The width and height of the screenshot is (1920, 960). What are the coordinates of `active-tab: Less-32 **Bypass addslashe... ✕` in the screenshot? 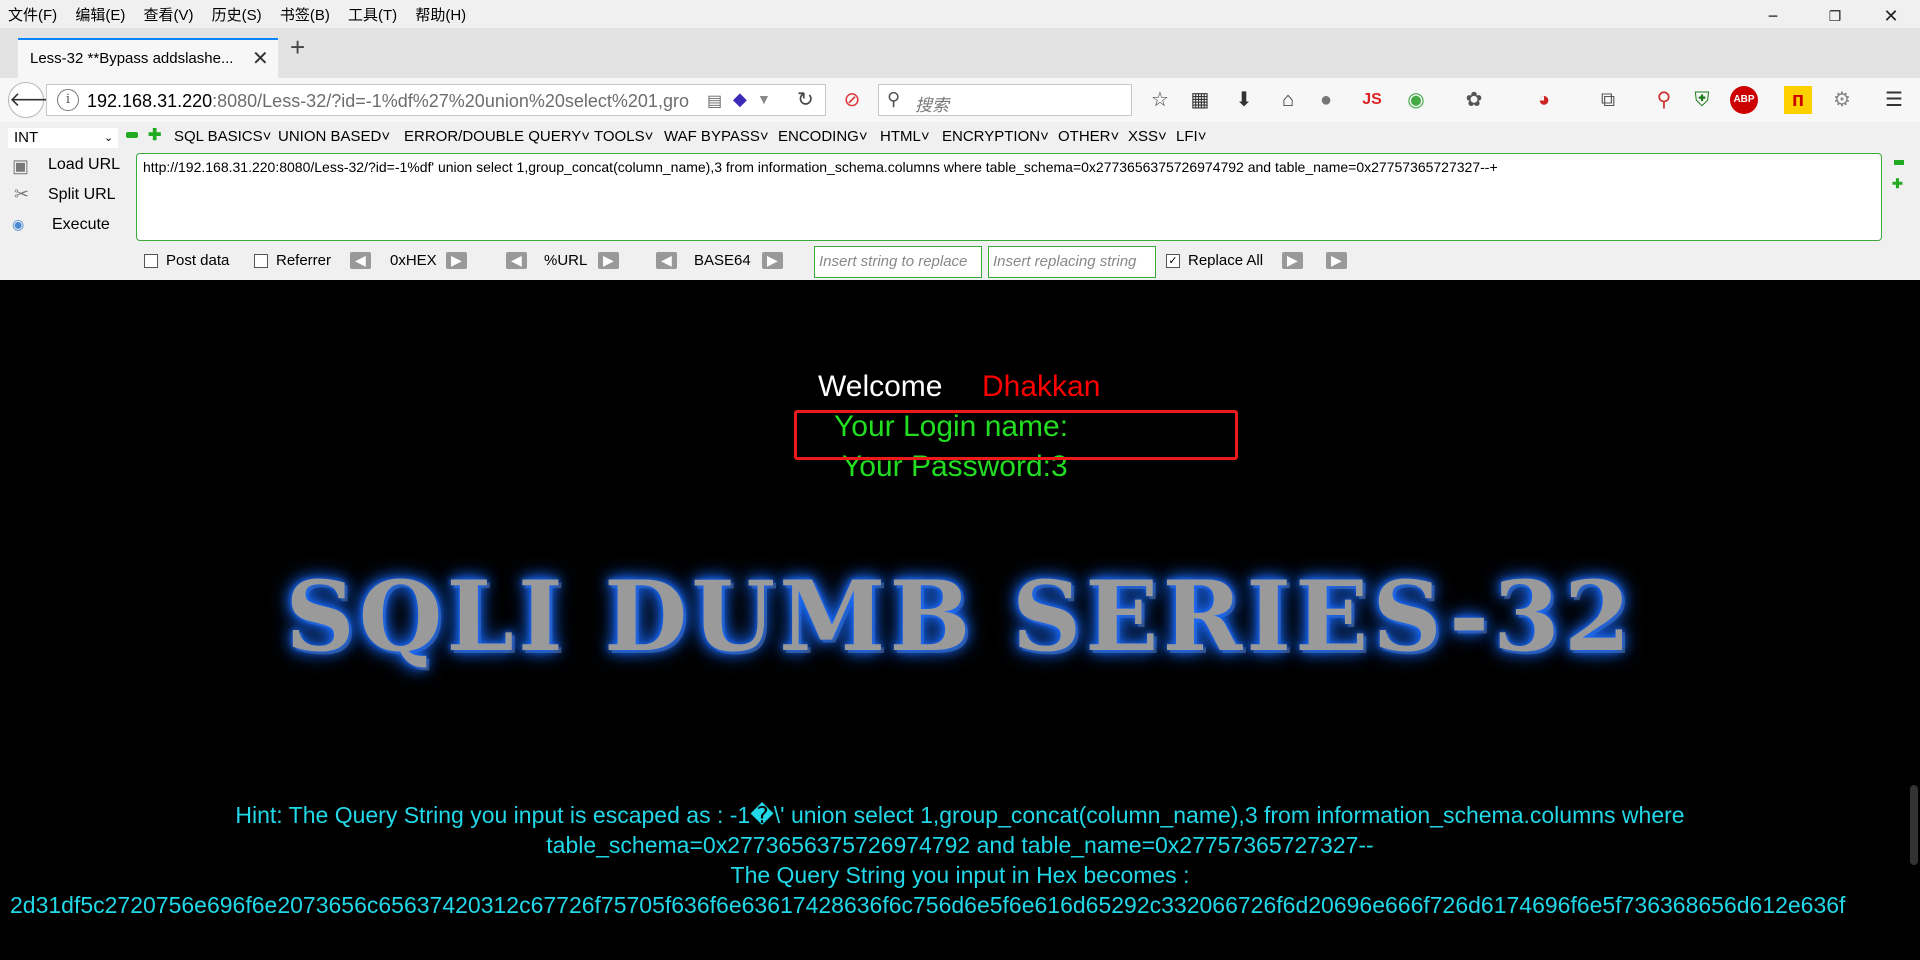 It's located at (148, 58).